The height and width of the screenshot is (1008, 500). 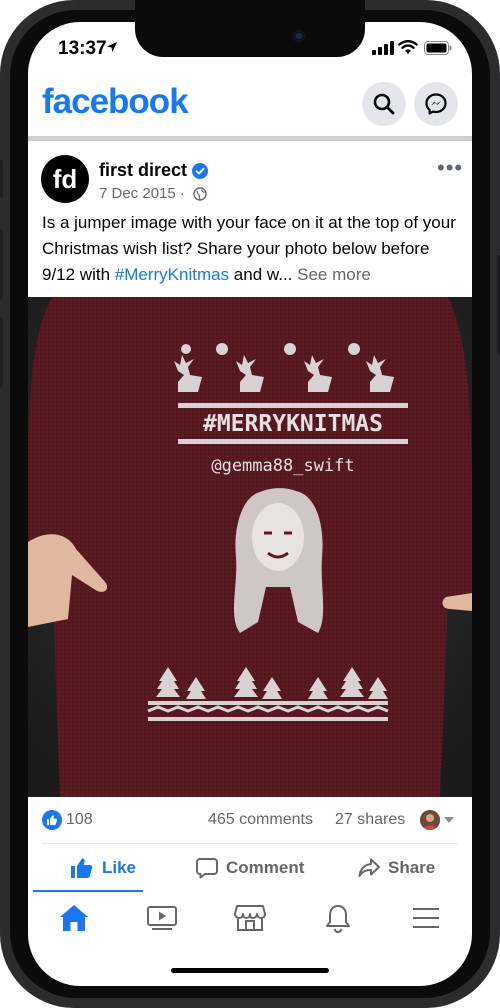 I want to click on tab-home, so click(x=74, y=918).